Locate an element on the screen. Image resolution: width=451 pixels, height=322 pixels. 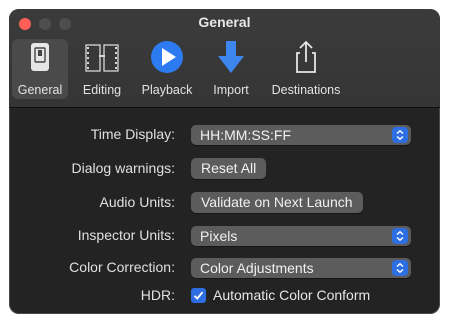
color-correction-popup: Color Adjustments is located at coordinates (301, 268).